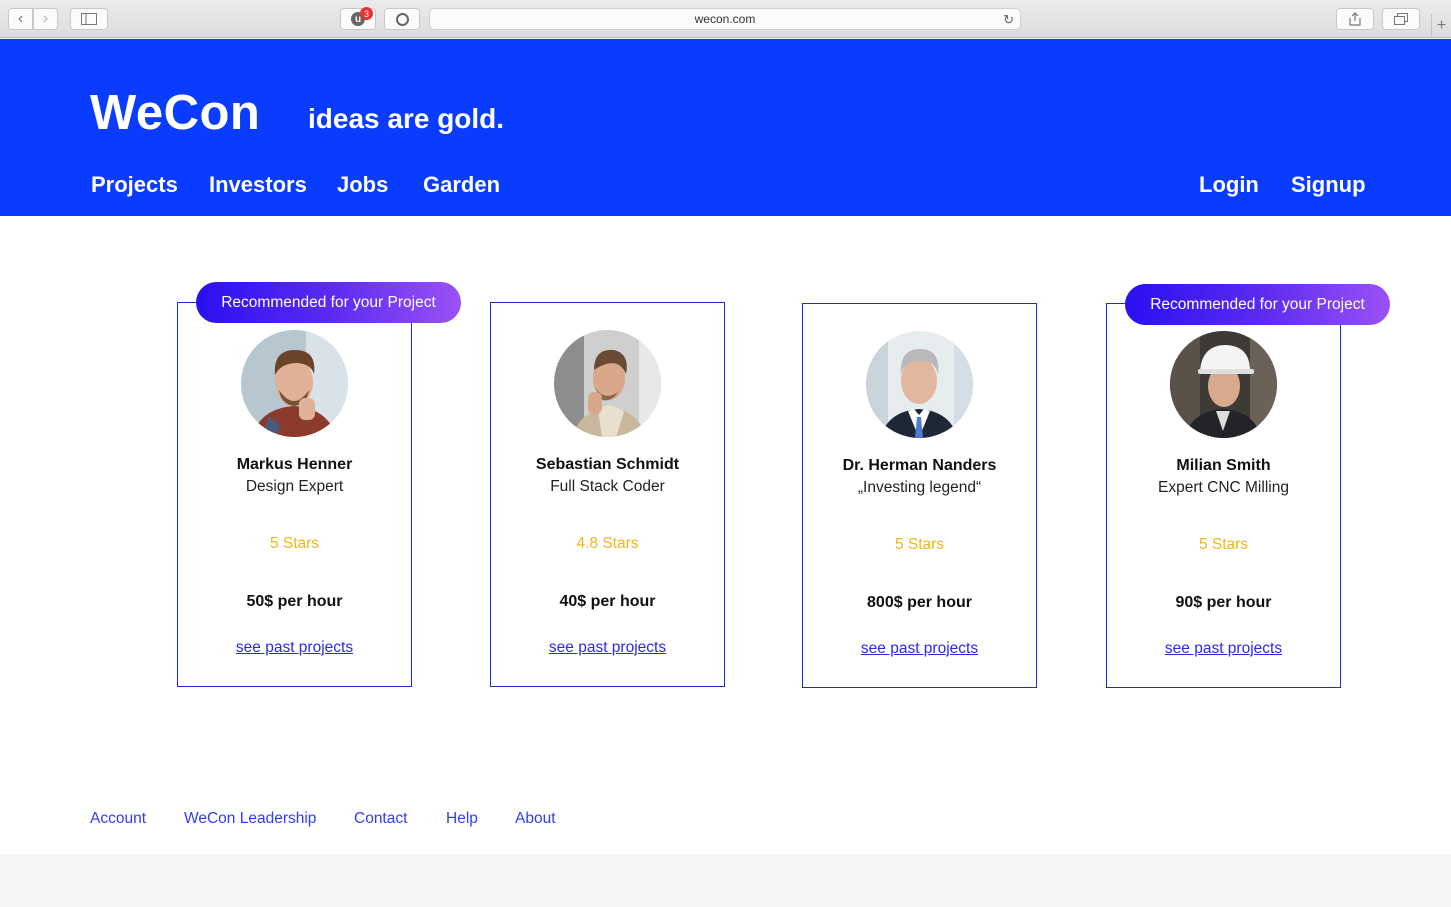 The width and height of the screenshot is (1451, 907). I want to click on footer-link-contact: Contact, so click(380, 819).